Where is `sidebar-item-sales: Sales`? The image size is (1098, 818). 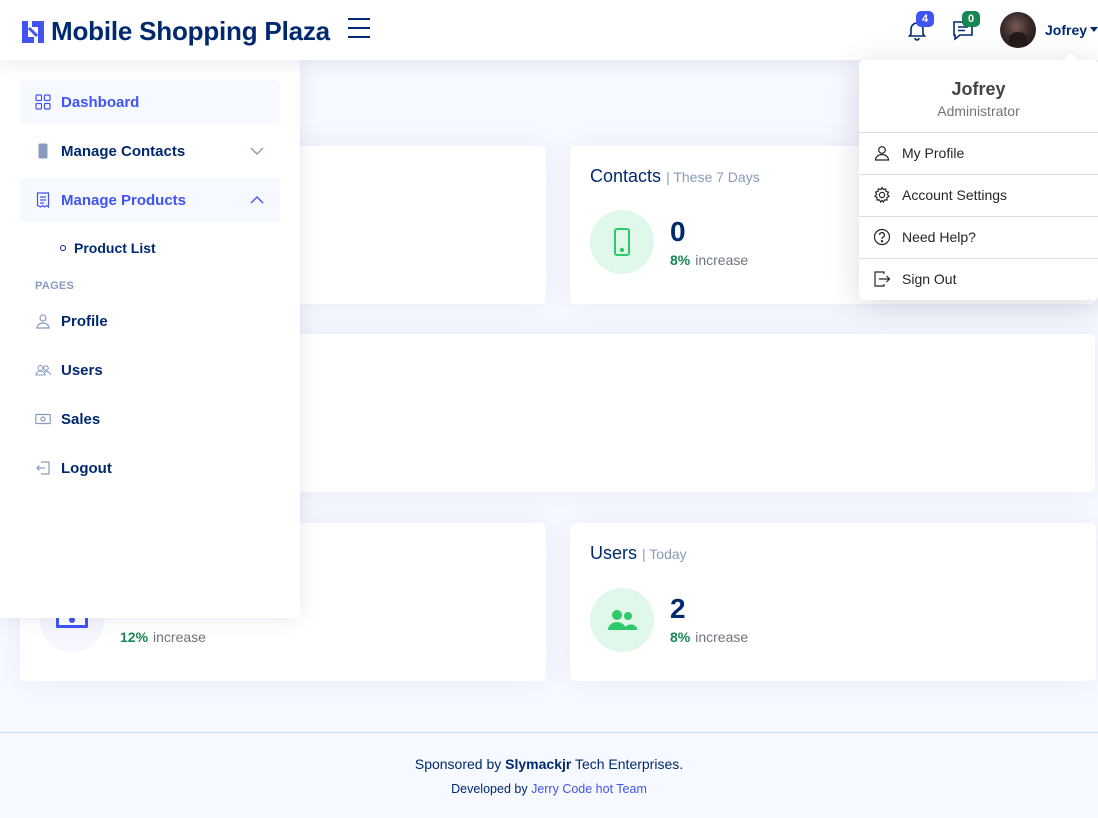 sidebar-item-sales: Sales is located at coordinates (150, 419).